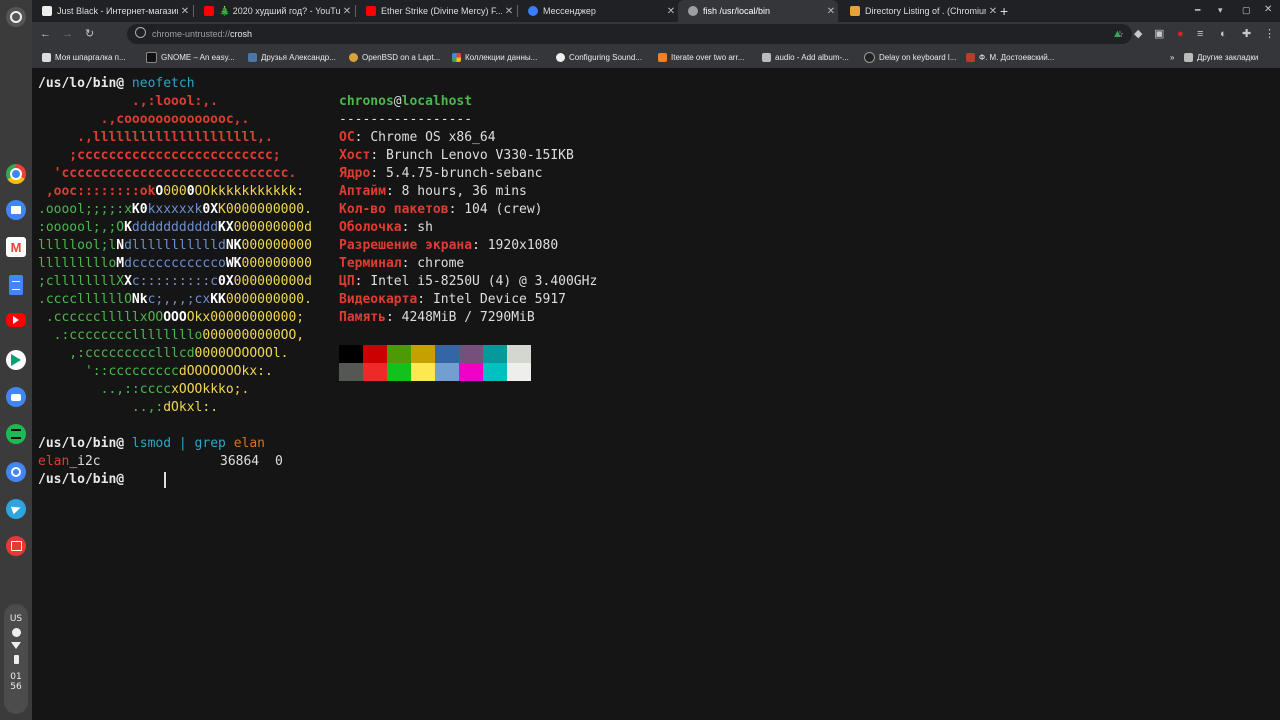 The image size is (1280, 720). I want to click on messenger-favicon-icon, so click(533, 11).